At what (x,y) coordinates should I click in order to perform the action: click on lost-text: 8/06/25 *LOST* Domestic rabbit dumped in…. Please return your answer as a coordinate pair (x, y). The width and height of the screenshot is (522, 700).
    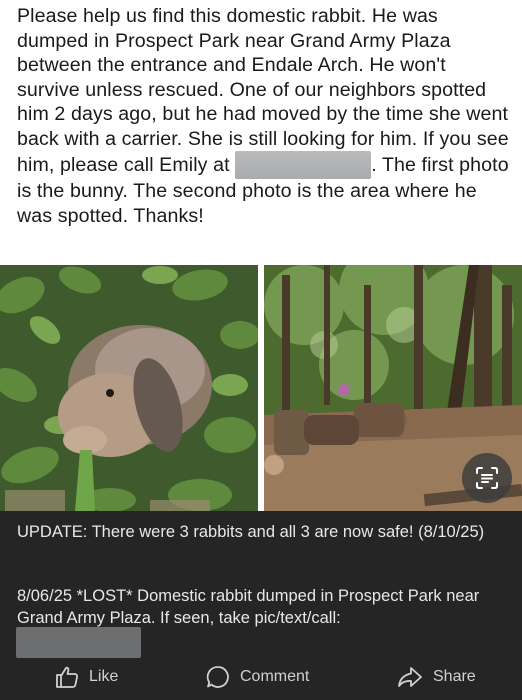
    Looking at the image, I should click on (248, 607).